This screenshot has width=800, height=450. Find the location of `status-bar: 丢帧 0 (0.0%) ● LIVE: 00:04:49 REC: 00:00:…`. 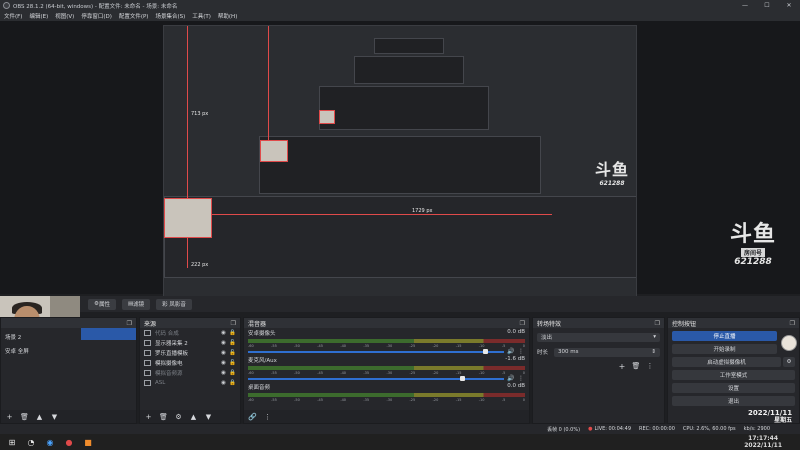

status-bar: 丢帧 0 (0.0%) ● LIVE: 00:04:49 REC: 00:00:… is located at coordinates (400, 429).